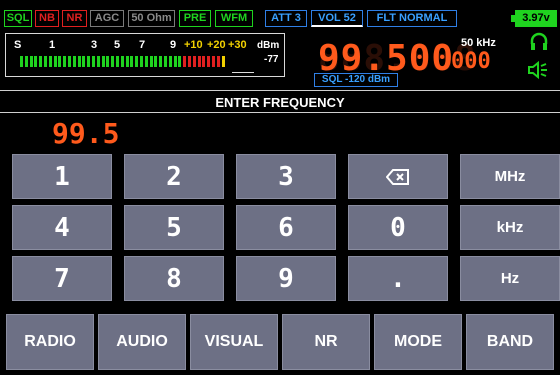  I want to click on key-9: 9, so click(286, 278).